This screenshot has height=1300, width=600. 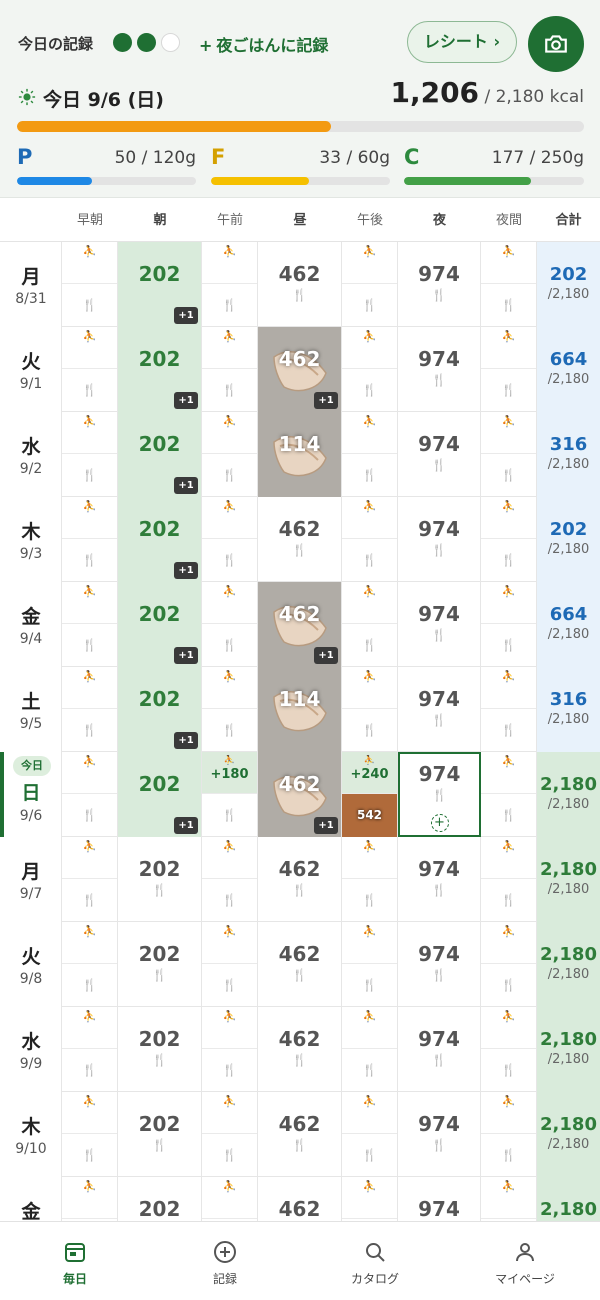 I want to click on exercise-slot: ⛹ +240, so click(x=369, y=773).